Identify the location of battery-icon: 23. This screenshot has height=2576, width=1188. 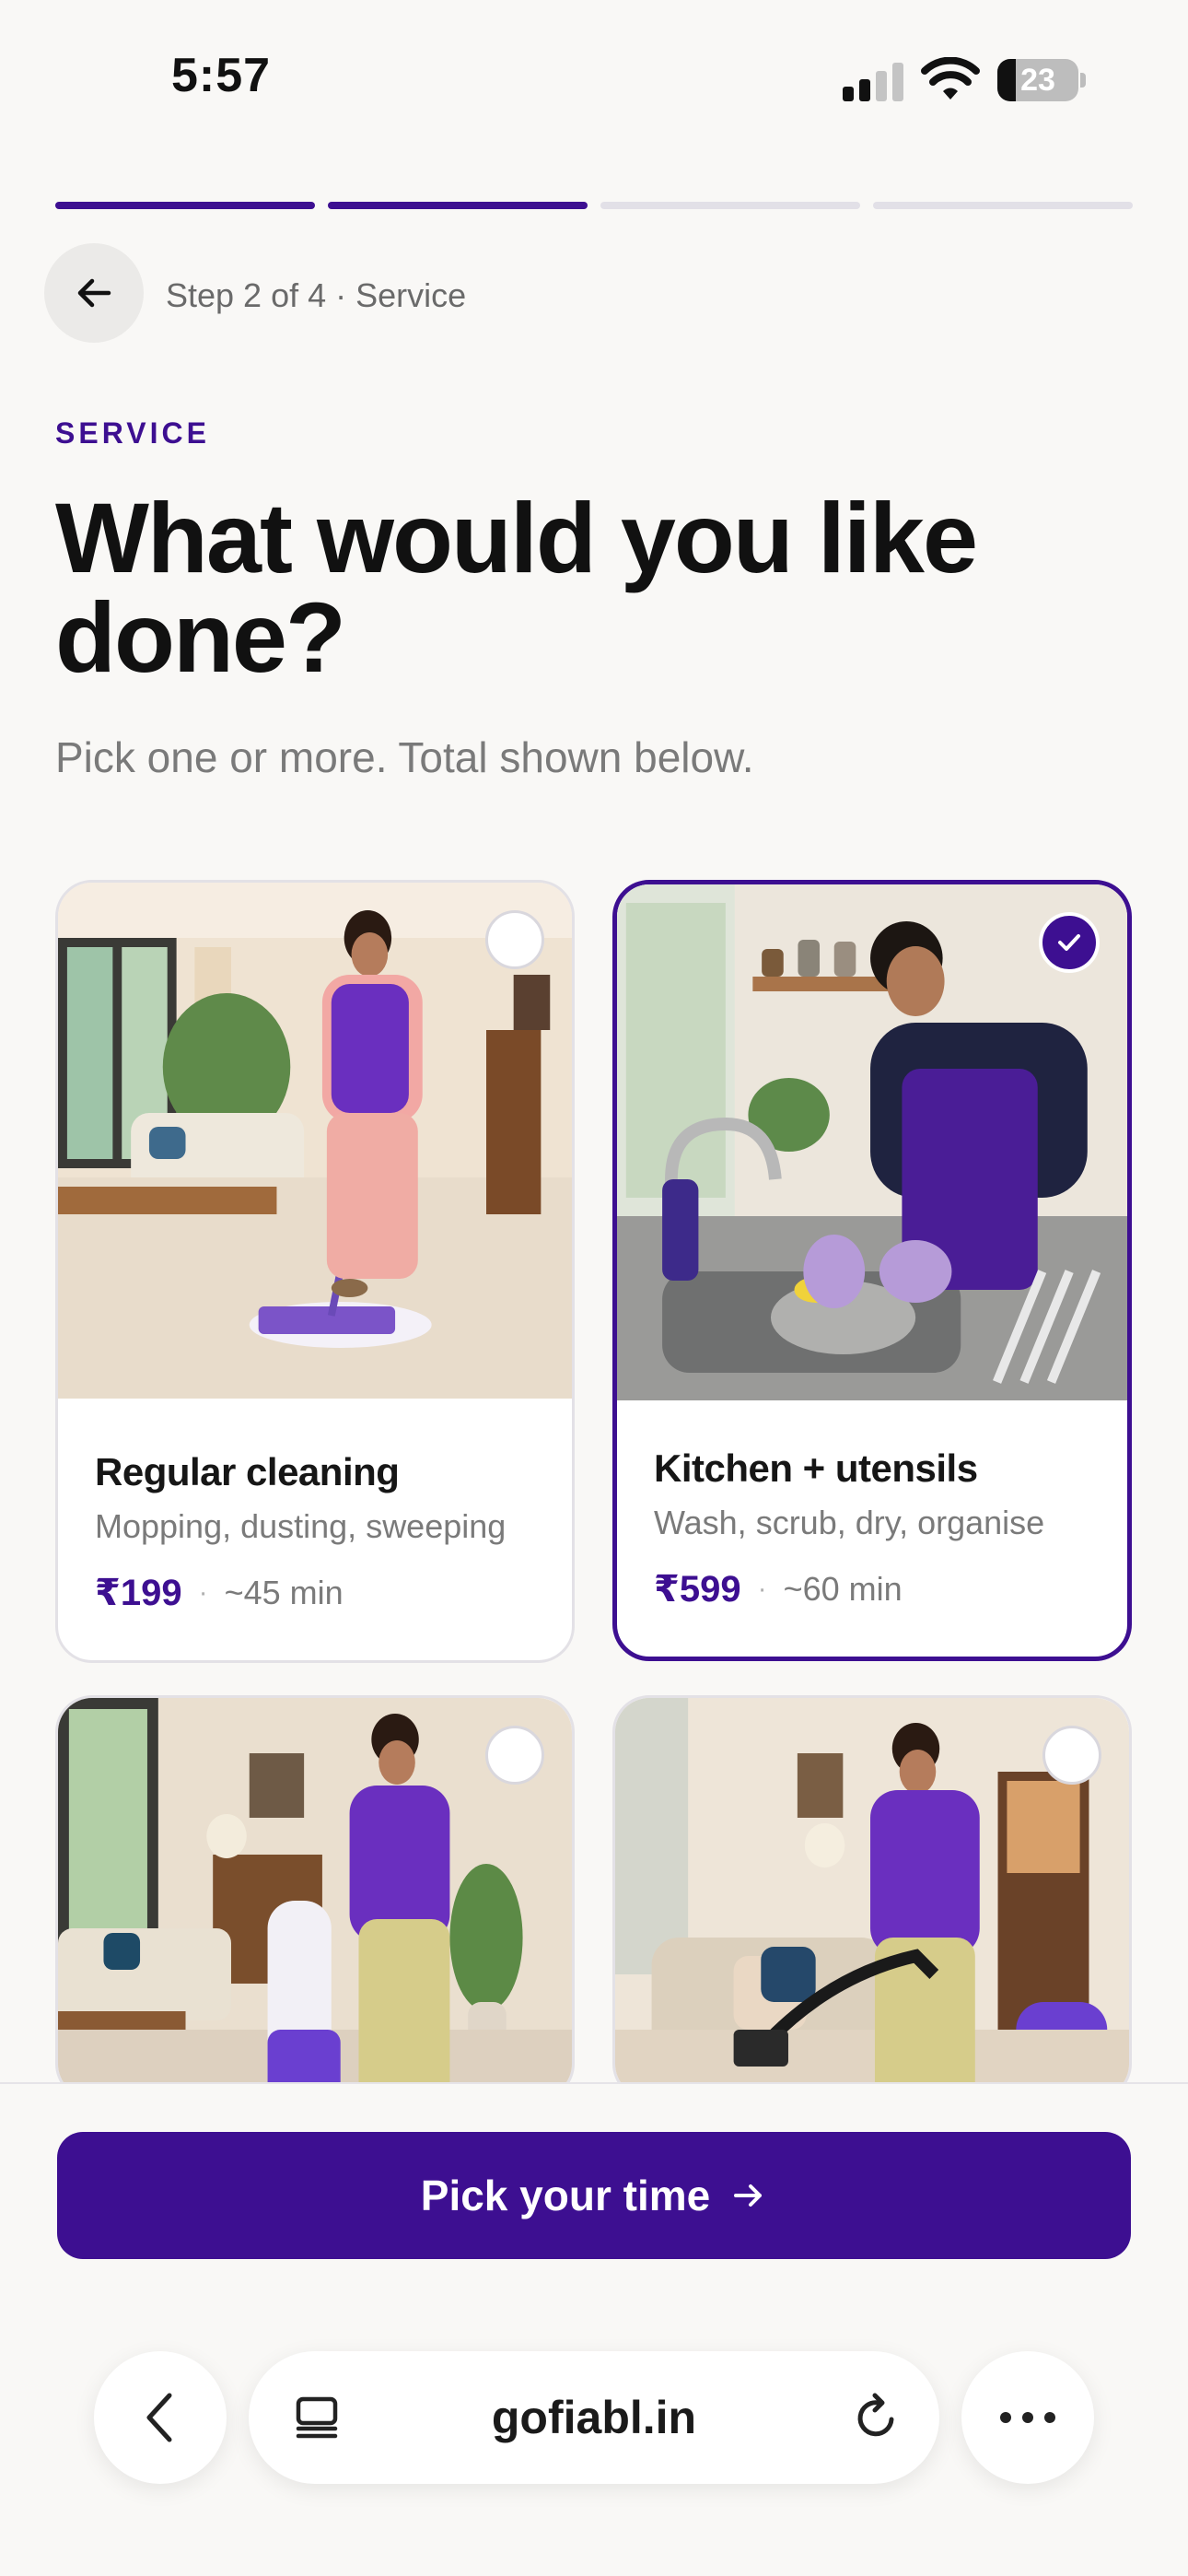
(1041, 80).